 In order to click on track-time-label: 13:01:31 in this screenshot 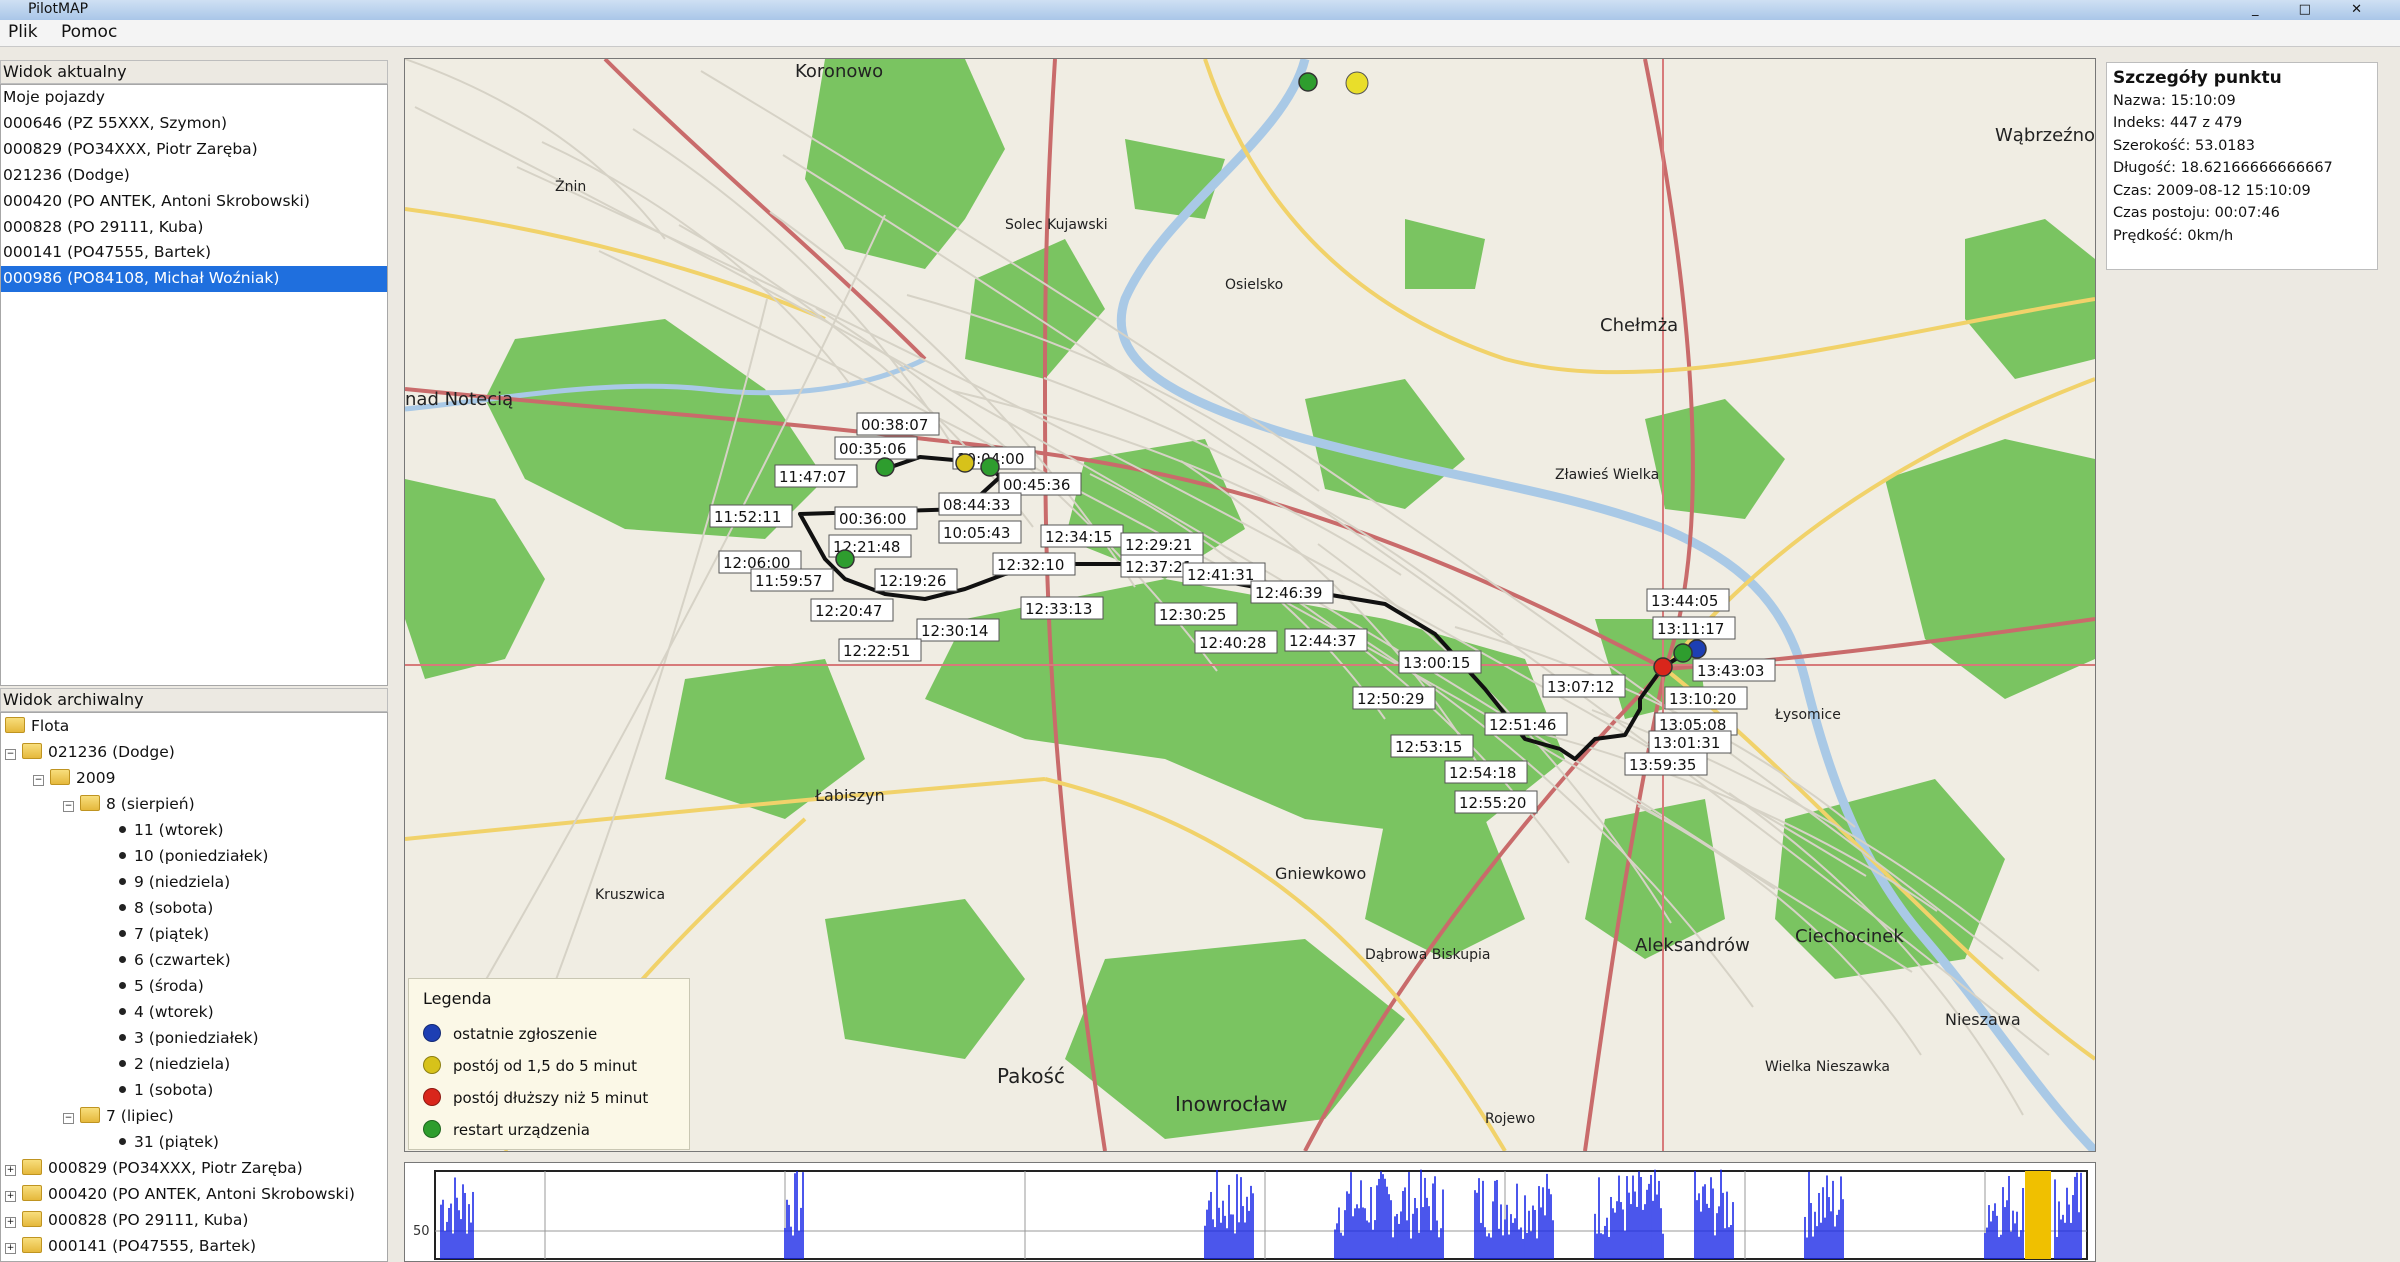, I will do `click(1690, 742)`.